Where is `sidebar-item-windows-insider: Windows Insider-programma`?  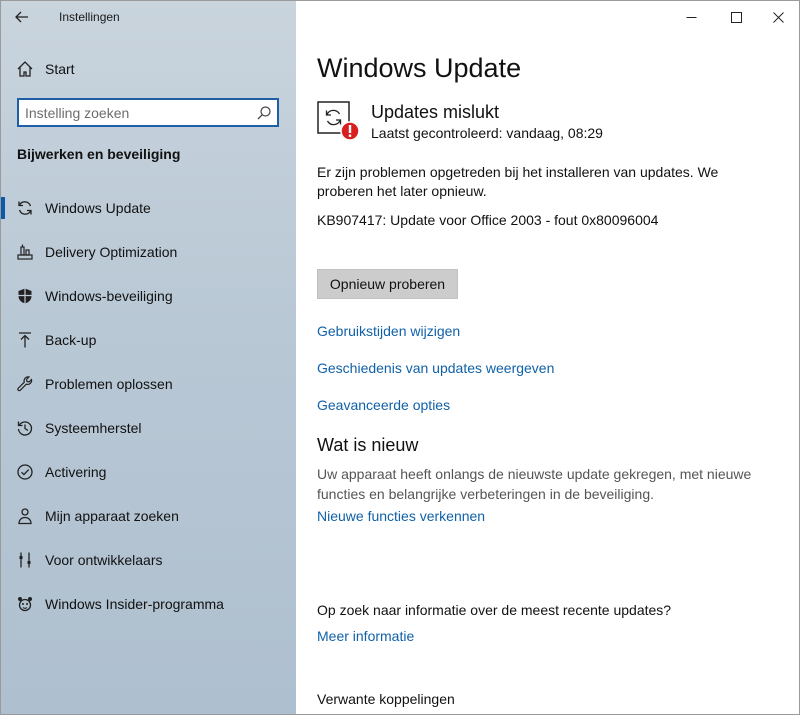
sidebar-item-windows-insider: Windows Insider-programma is located at coordinates (148, 604).